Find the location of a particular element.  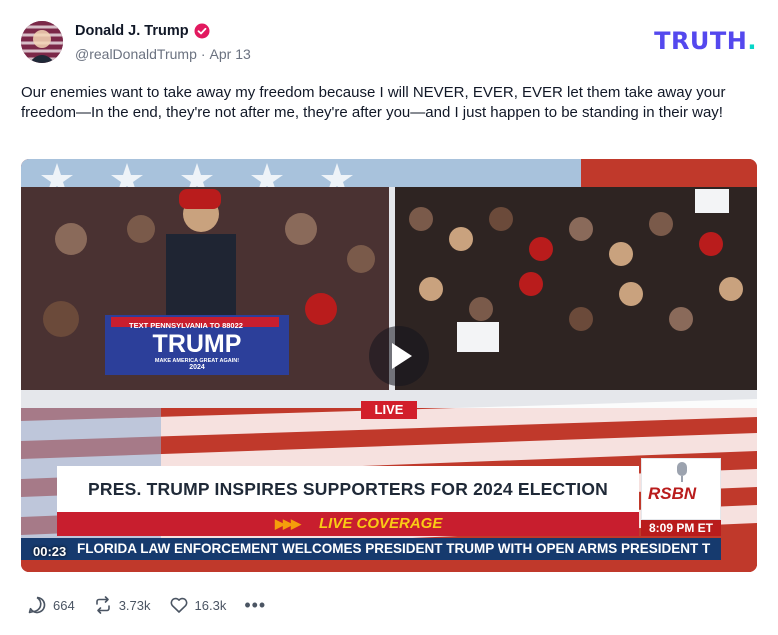

heart-icon is located at coordinates (178, 605).